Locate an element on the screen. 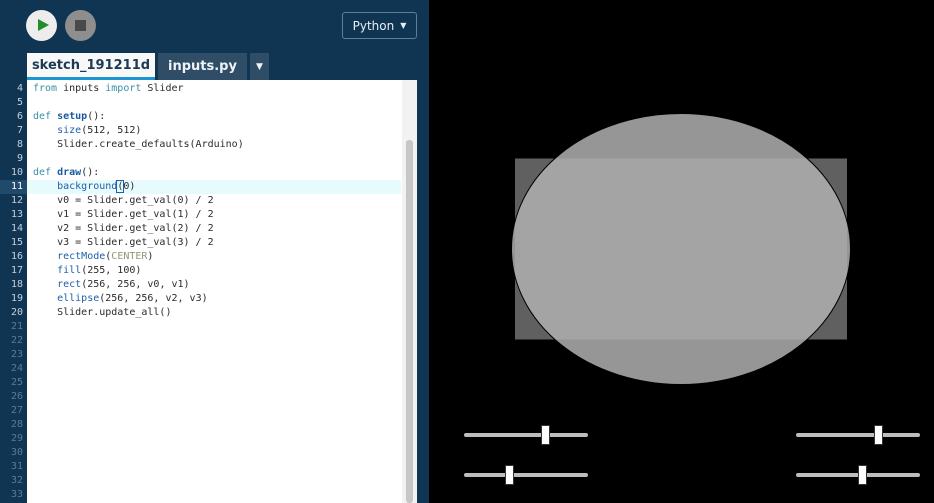  stop-icon is located at coordinates (80, 25).